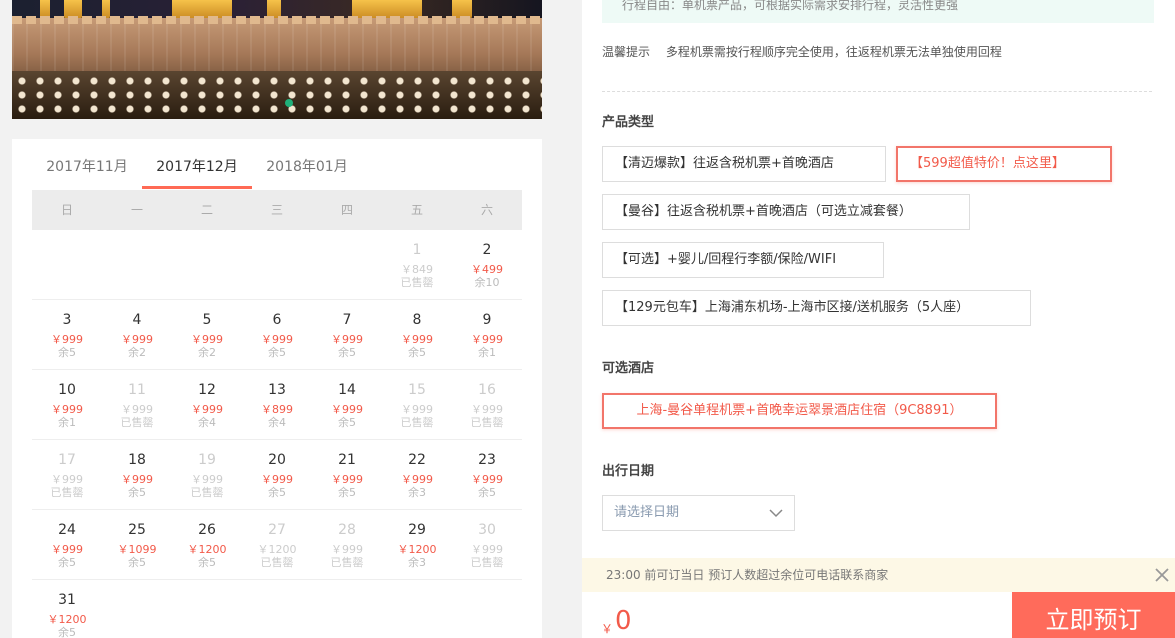 This screenshot has height=638, width=1175. Describe the element at coordinates (628, 471) in the screenshot. I see `travel-date-title: 出行日期` at that location.